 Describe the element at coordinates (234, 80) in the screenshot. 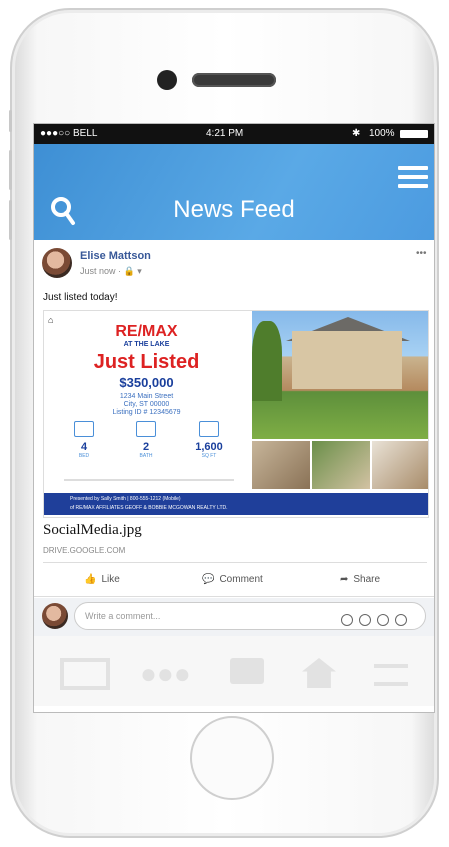

I see `earpiece-speaker` at that location.